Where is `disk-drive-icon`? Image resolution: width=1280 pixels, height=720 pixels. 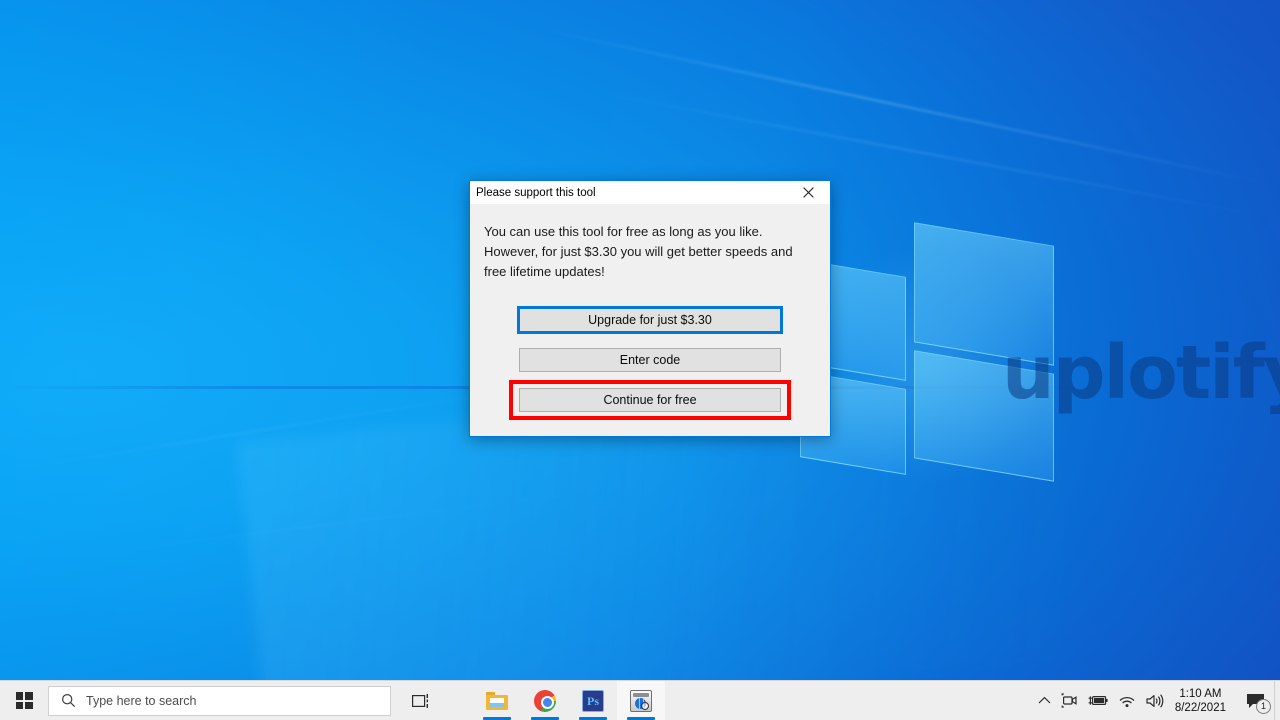 disk-drive-icon is located at coordinates (641, 700).